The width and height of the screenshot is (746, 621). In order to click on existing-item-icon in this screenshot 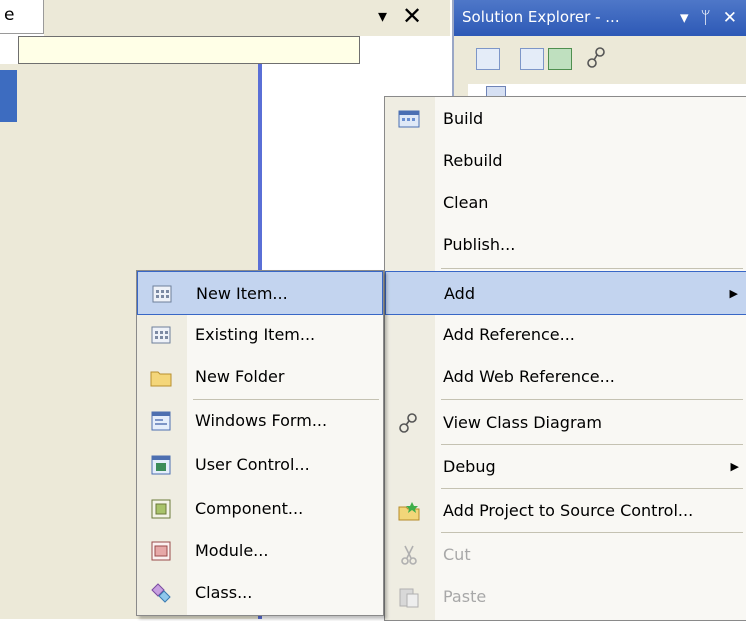, I will do `click(161, 335)`.